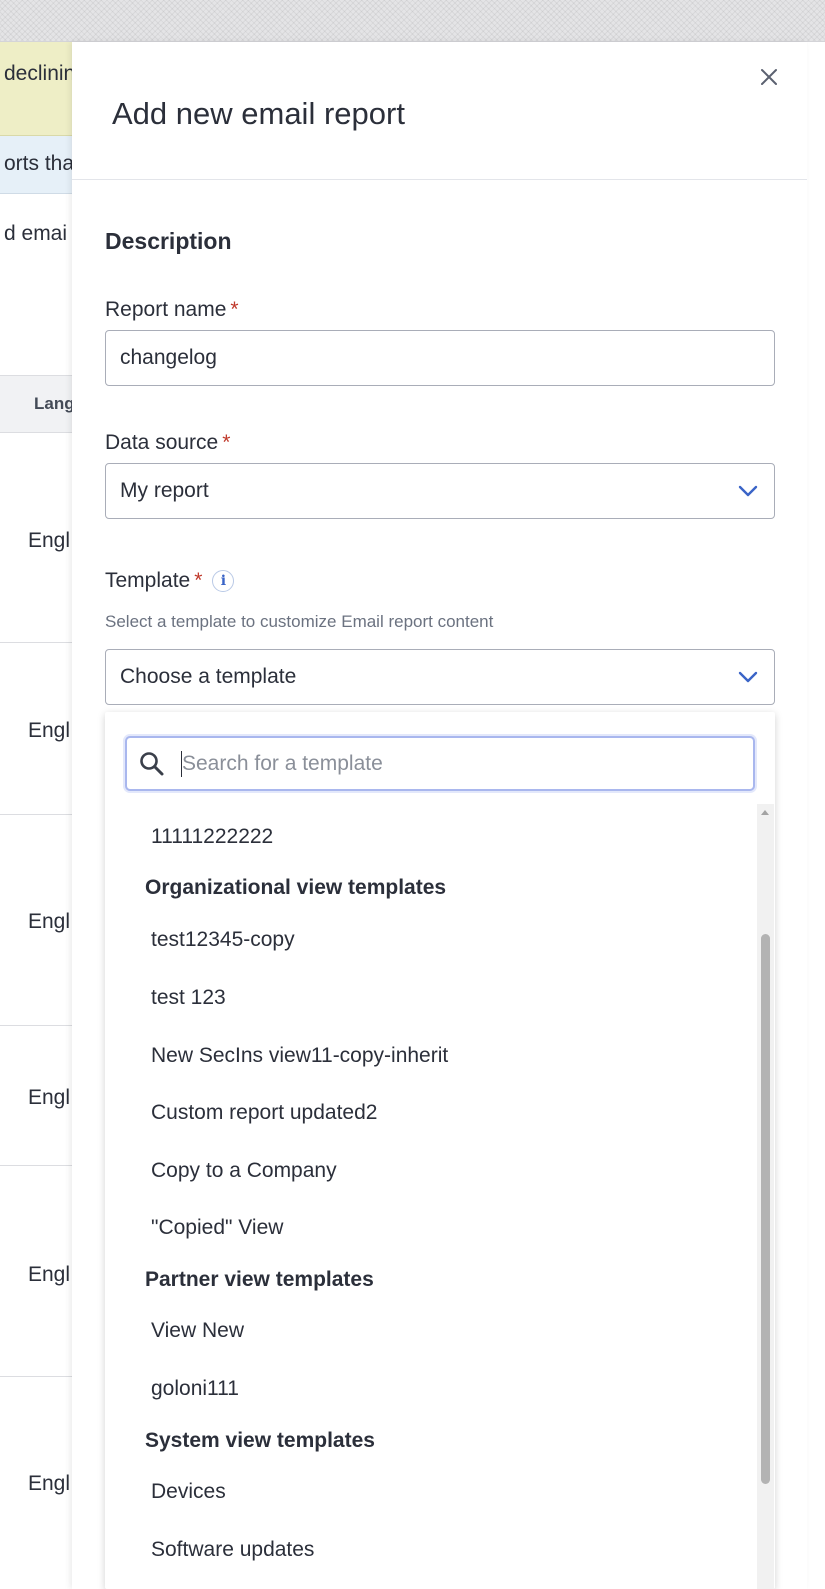  I want to click on data-source-label: Data source *, so click(167, 443).